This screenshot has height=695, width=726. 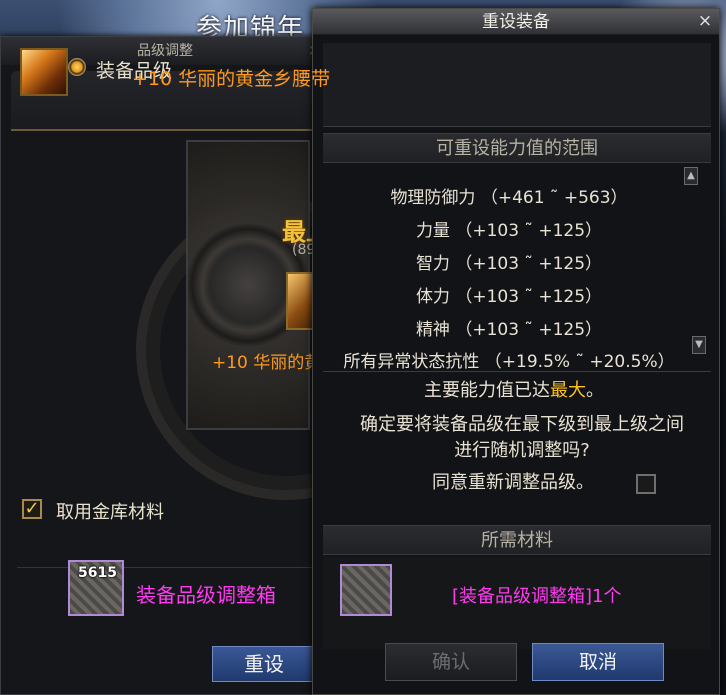 What do you see at coordinates (646, 484) in the screenshot?
I see `agree-checkbox` at bounding box center [646, 484].